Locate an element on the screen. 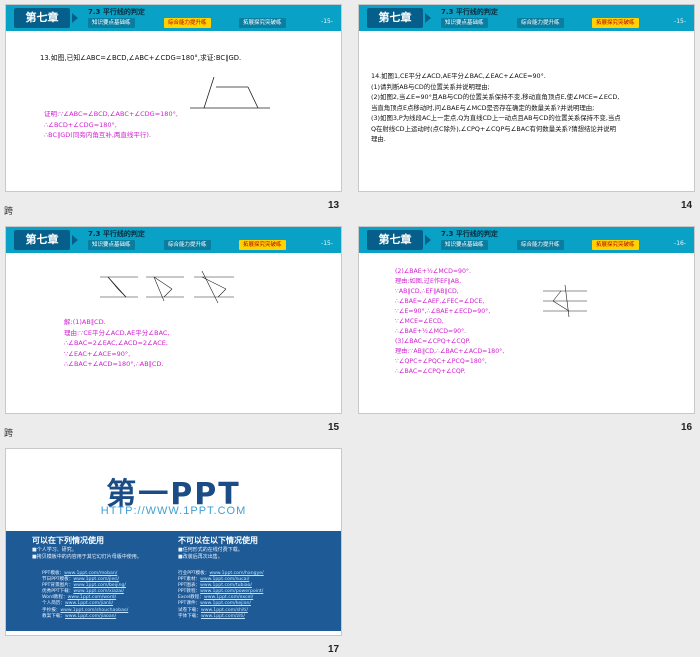  allowed-list: ■个人学习、研究。 ■拷贝模板中的内容用于其它幻灯片母版中使用。 is located at coordinates (87, 554).